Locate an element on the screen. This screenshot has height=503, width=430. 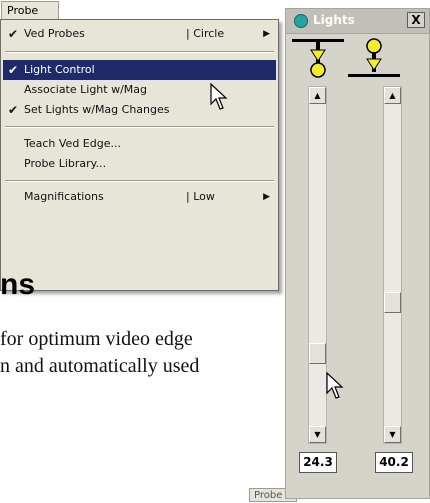
bottom-light-slider: ▲ ▼ is located at coordinates (392, 265).